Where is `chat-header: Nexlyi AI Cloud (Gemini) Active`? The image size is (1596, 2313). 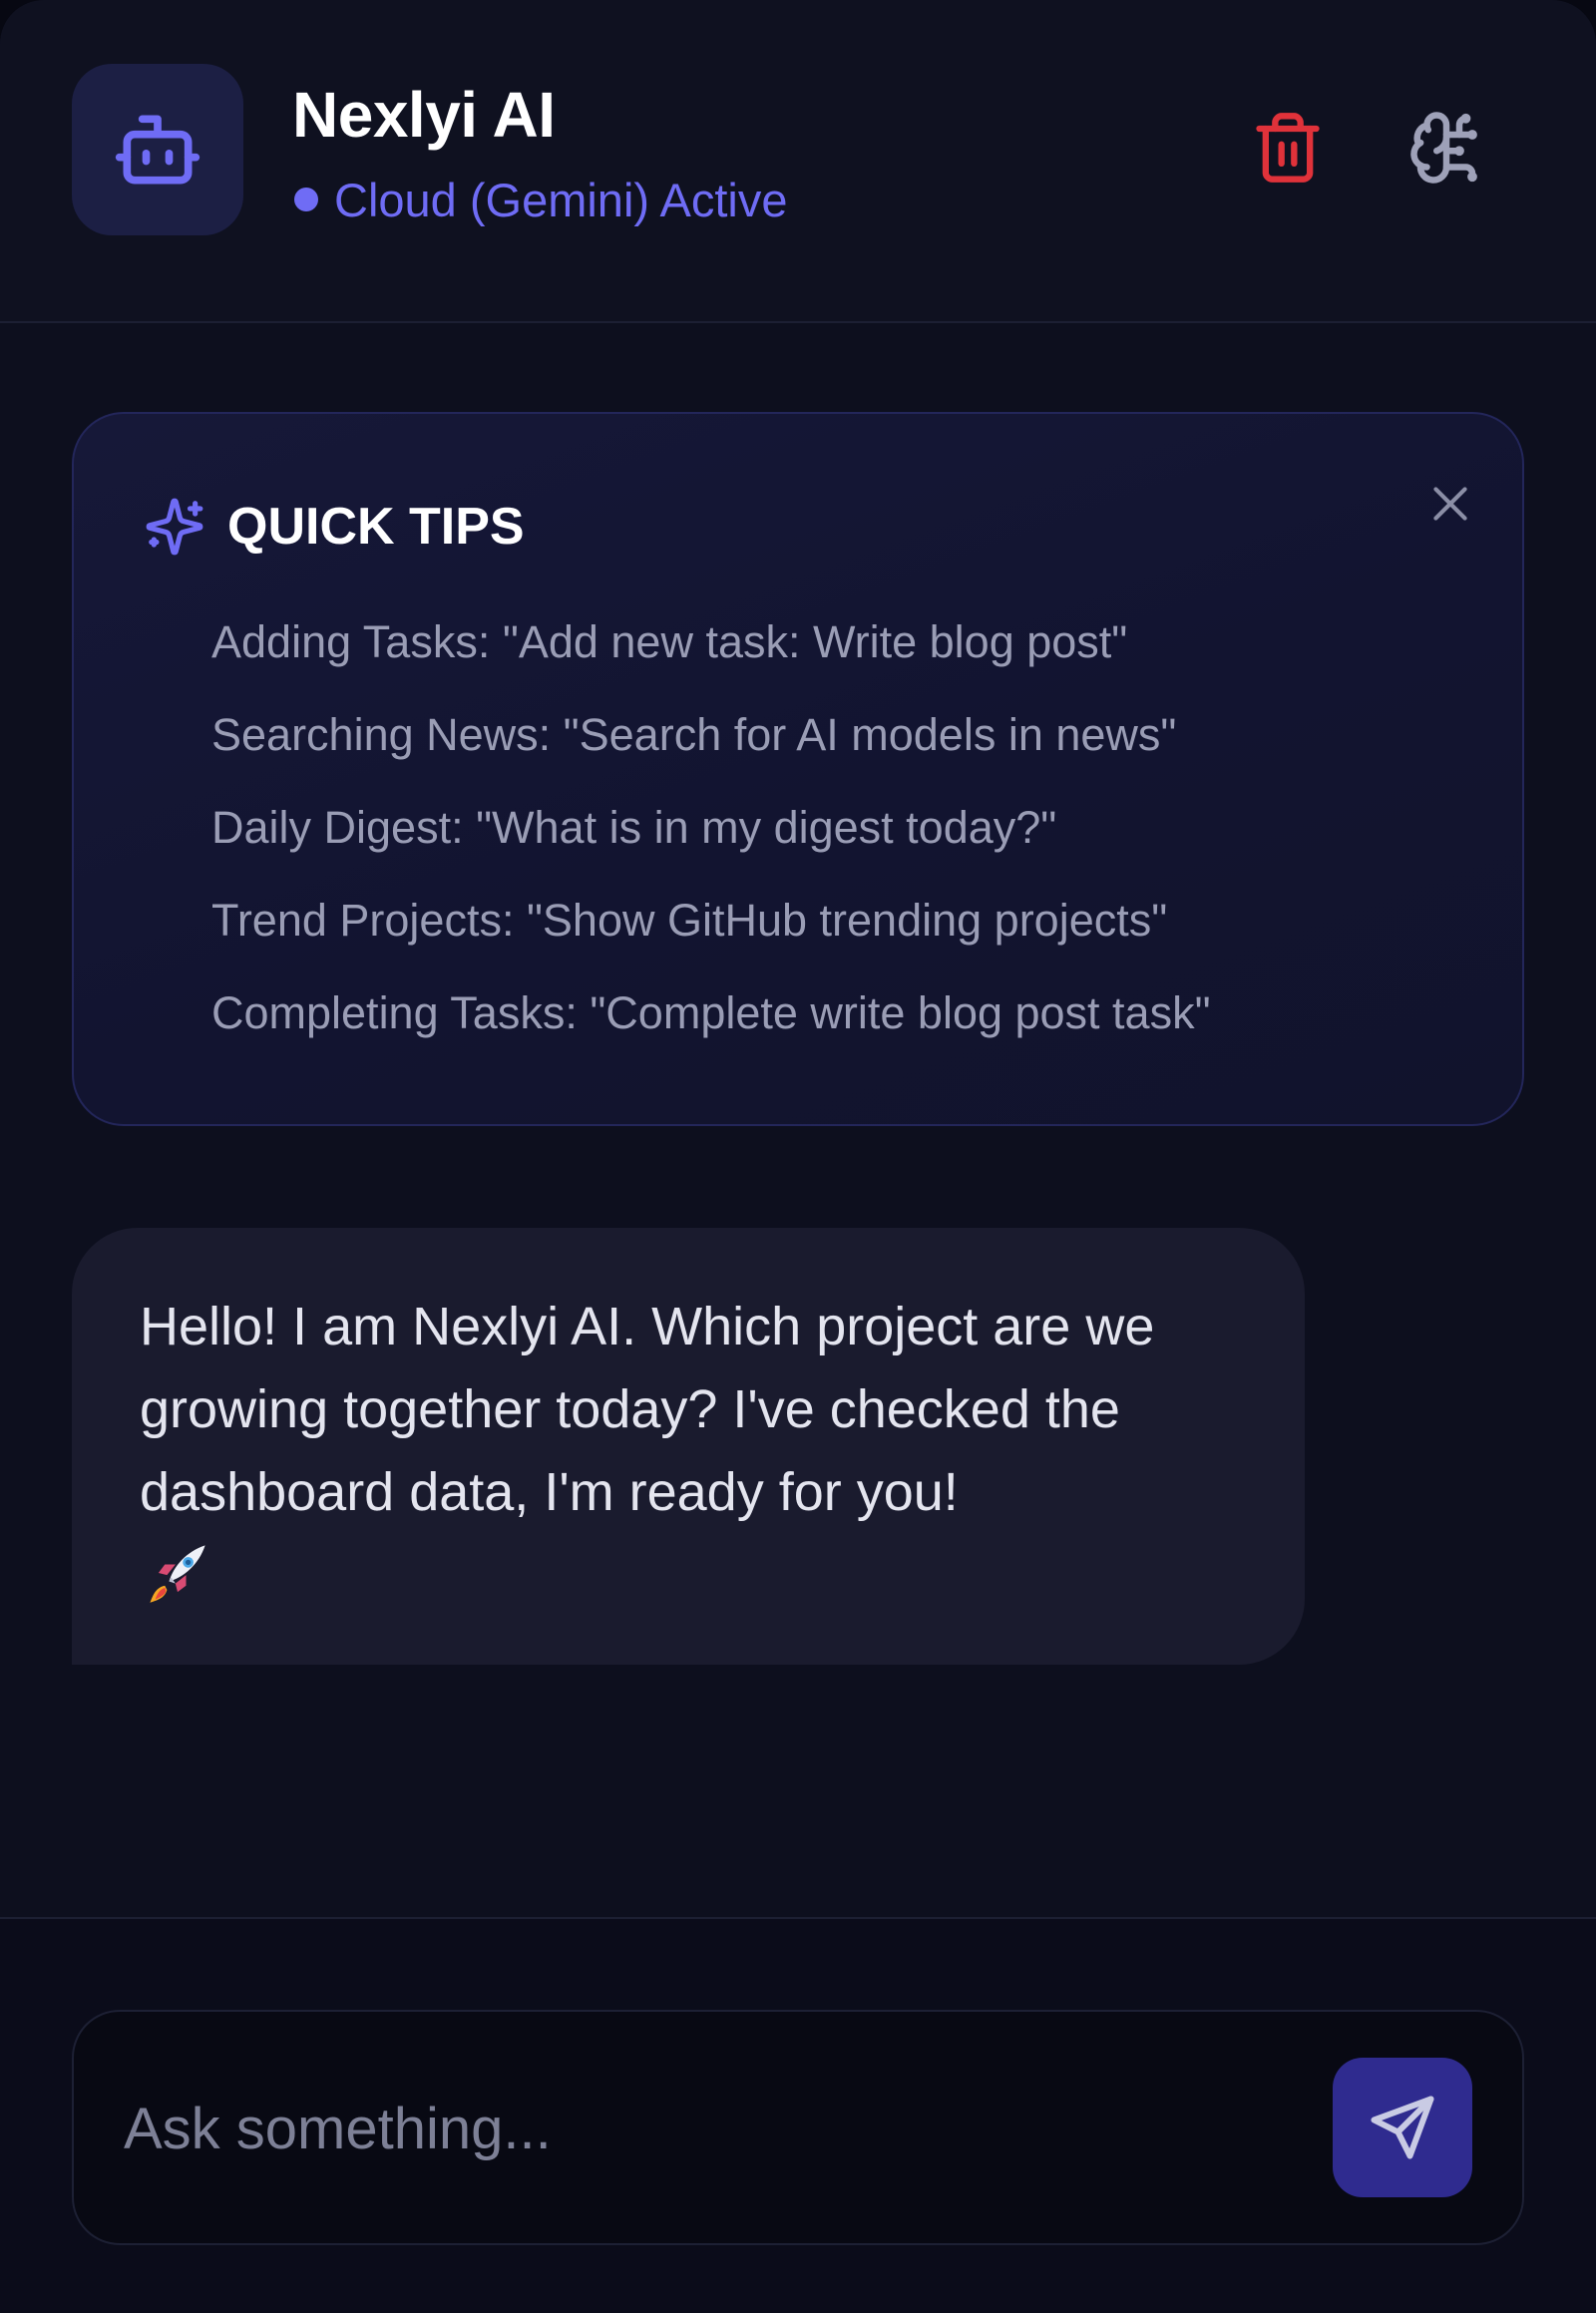 chat-header: Nexlyi AI Cloud (Gemini) Active is located at coordinates (798, 161).